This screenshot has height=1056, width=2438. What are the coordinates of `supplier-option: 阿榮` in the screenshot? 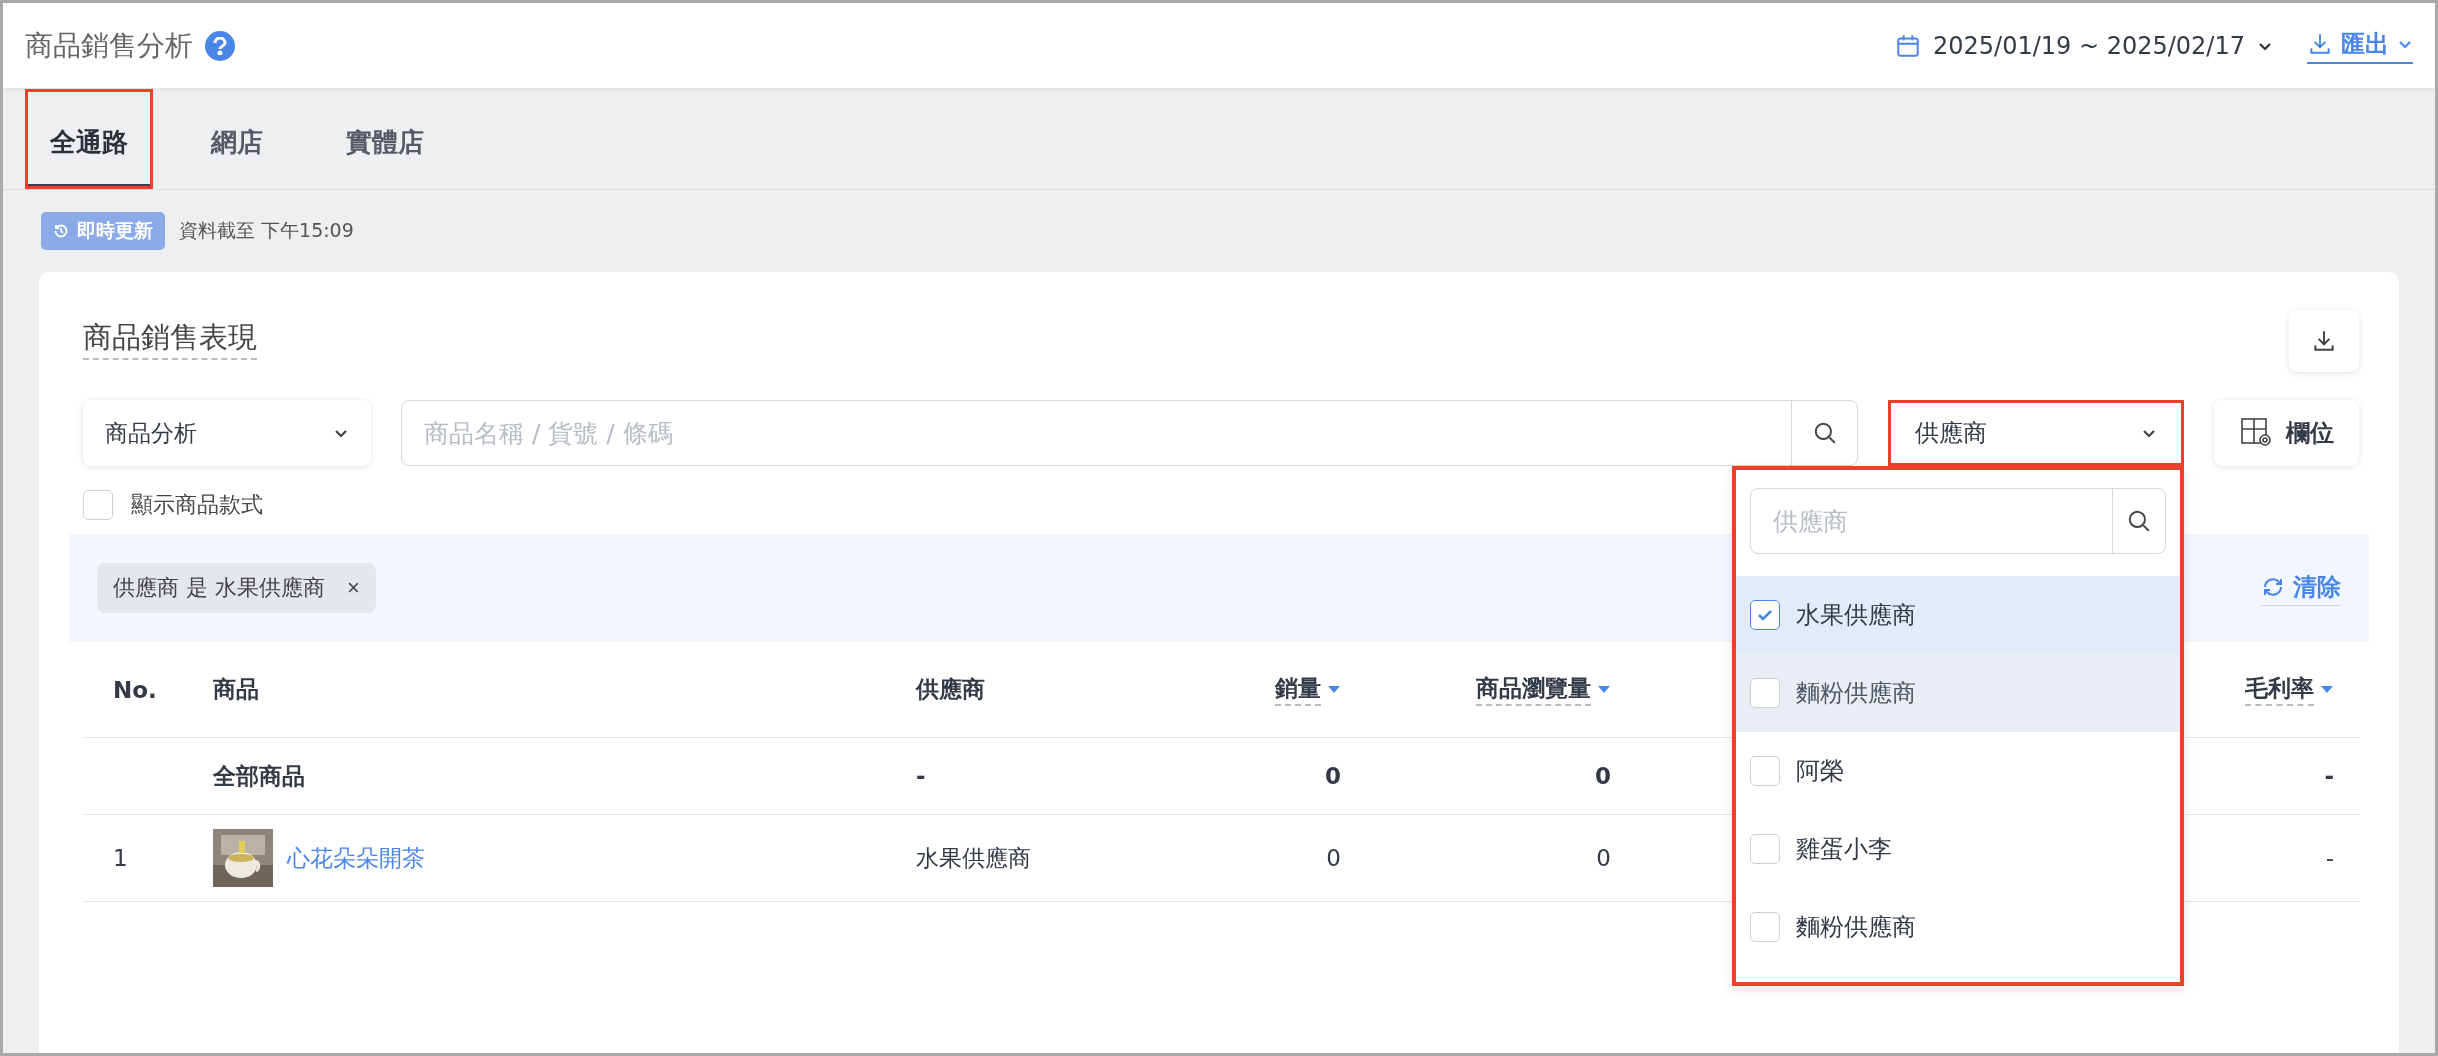 It's located at (1958, 771).